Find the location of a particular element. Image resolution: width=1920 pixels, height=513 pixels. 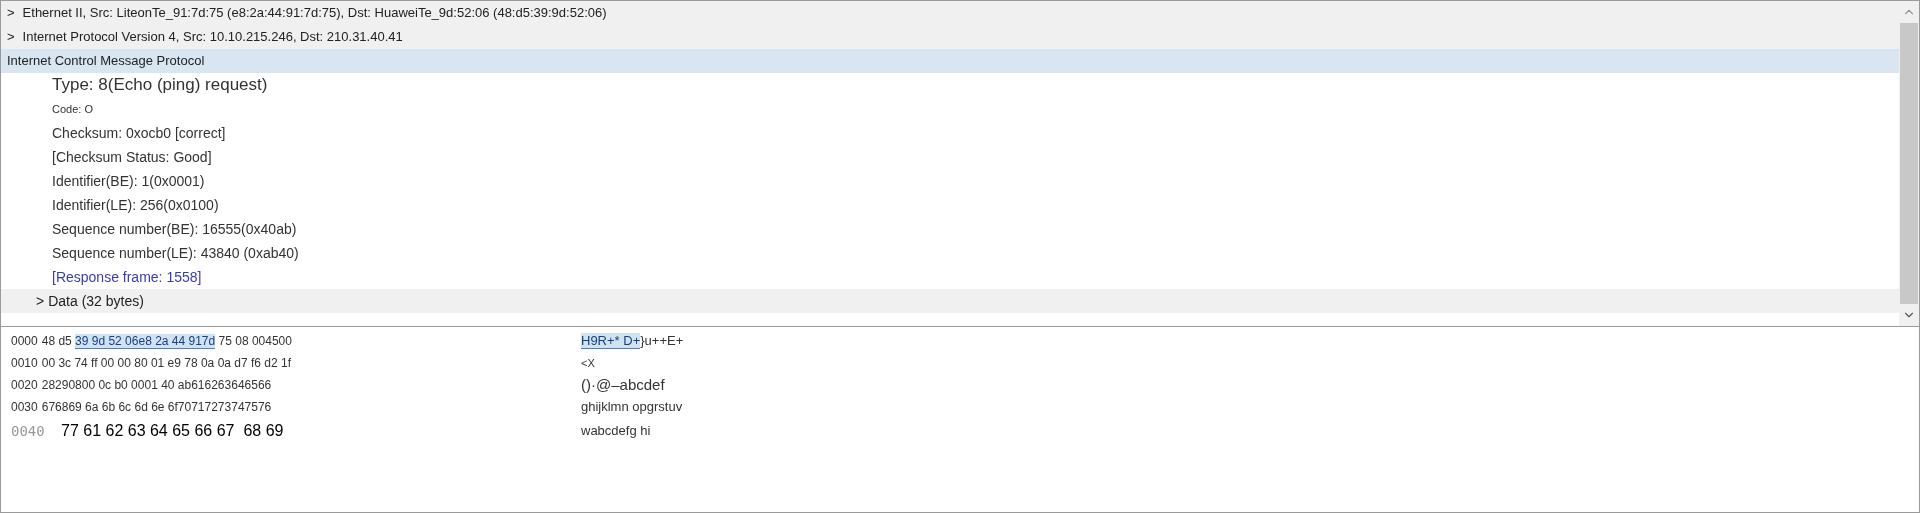

ascii-text: ()·@–abcdef is located at coordinates (623, 384).